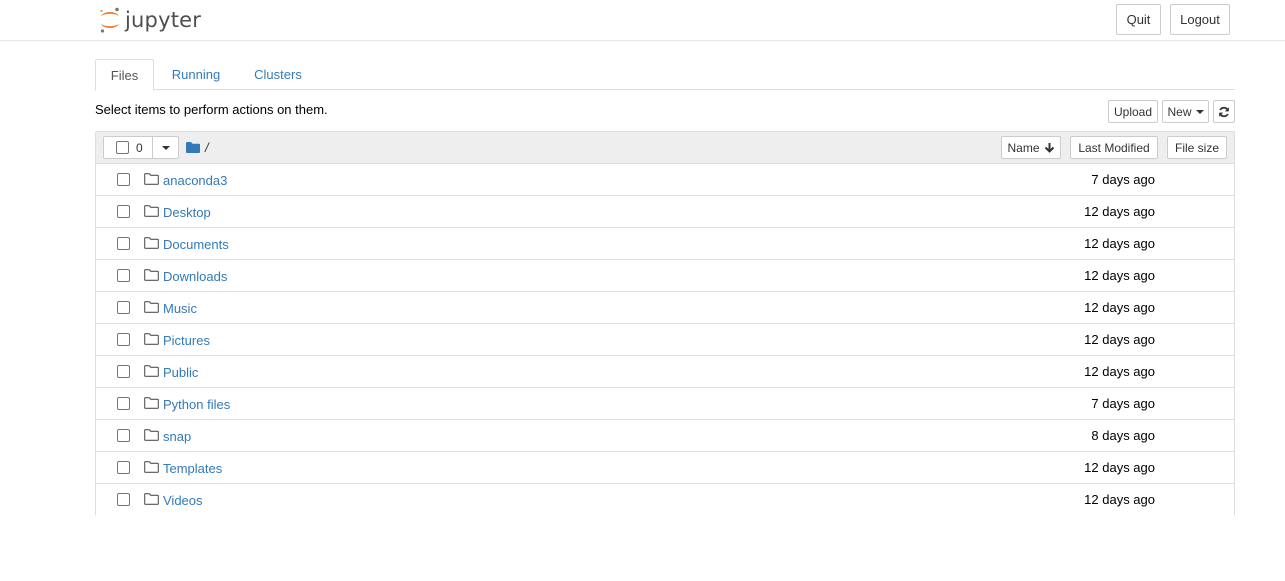  What do you see at coordinates (665, 372) in the screenshot?
I see `file-list-row: Public 12 days ago` at bounding box center [665, 372].